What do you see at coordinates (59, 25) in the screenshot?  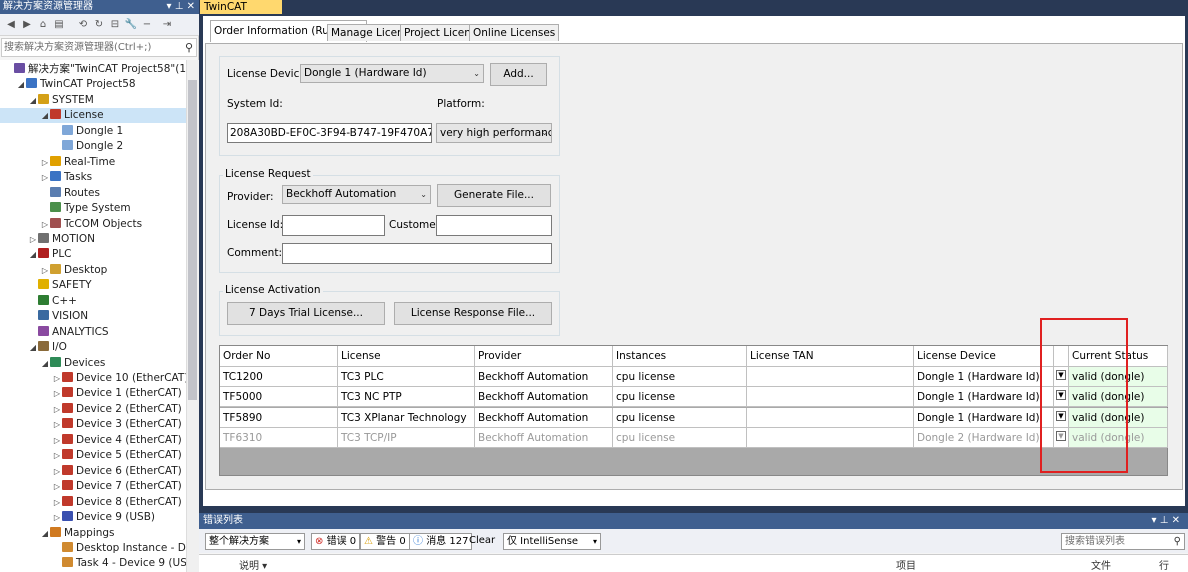 I see `switch-views-icon: ▤` at bounding box center [59, 25].